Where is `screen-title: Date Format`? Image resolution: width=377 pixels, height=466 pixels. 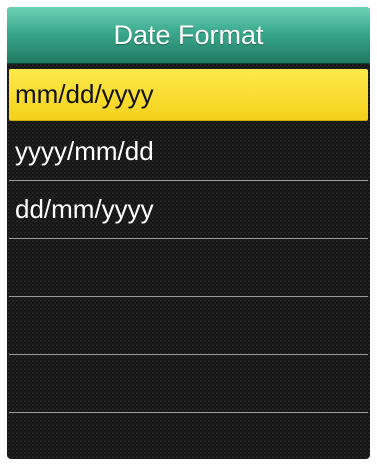
screen-title: Date Format is located at coordinates (188, 35).